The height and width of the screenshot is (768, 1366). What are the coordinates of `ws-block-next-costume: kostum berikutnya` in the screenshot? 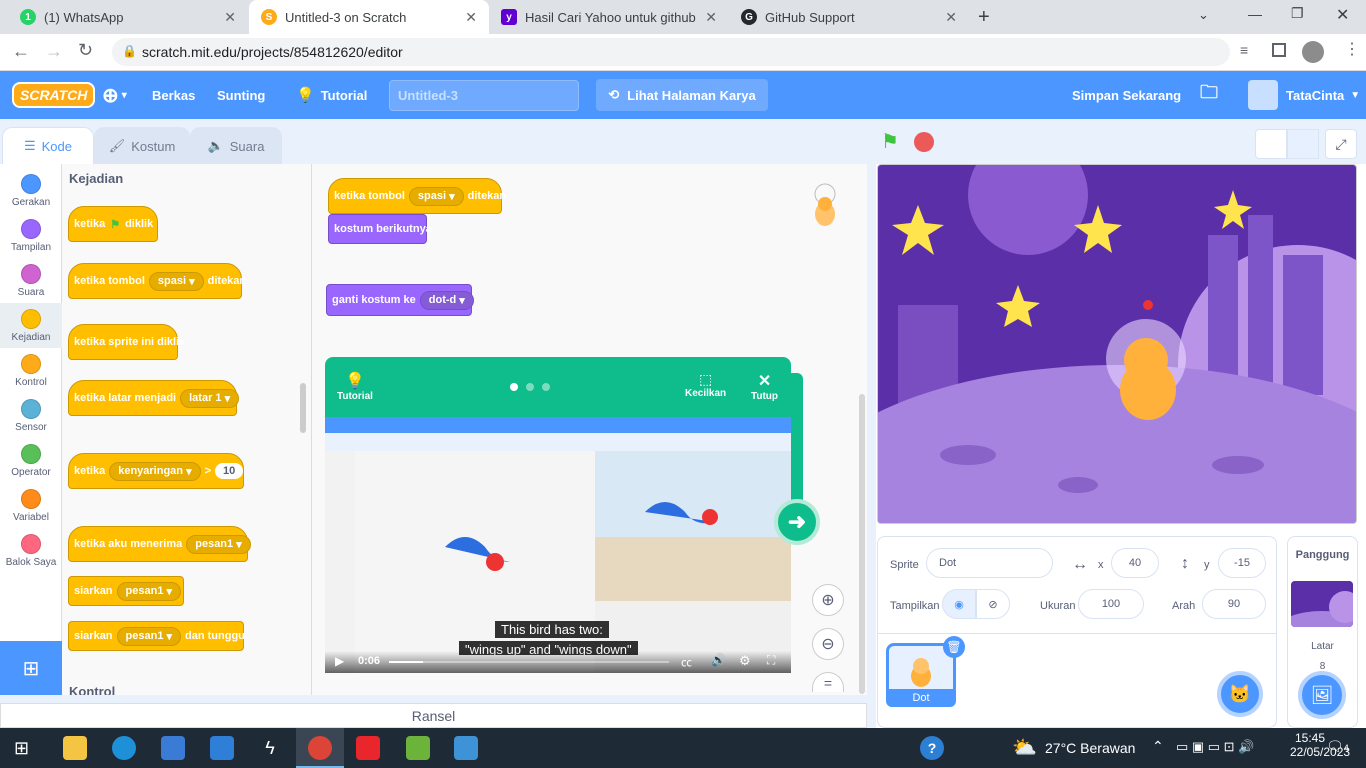 It's located at (380, 229).